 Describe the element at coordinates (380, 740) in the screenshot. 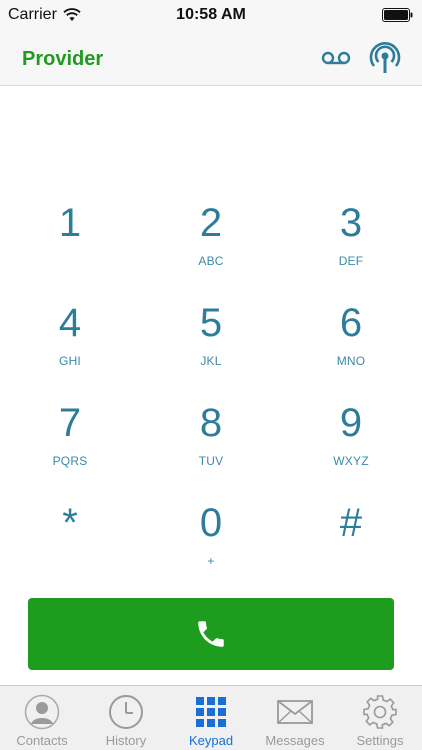

I see `tab-label: Settings` at that location.